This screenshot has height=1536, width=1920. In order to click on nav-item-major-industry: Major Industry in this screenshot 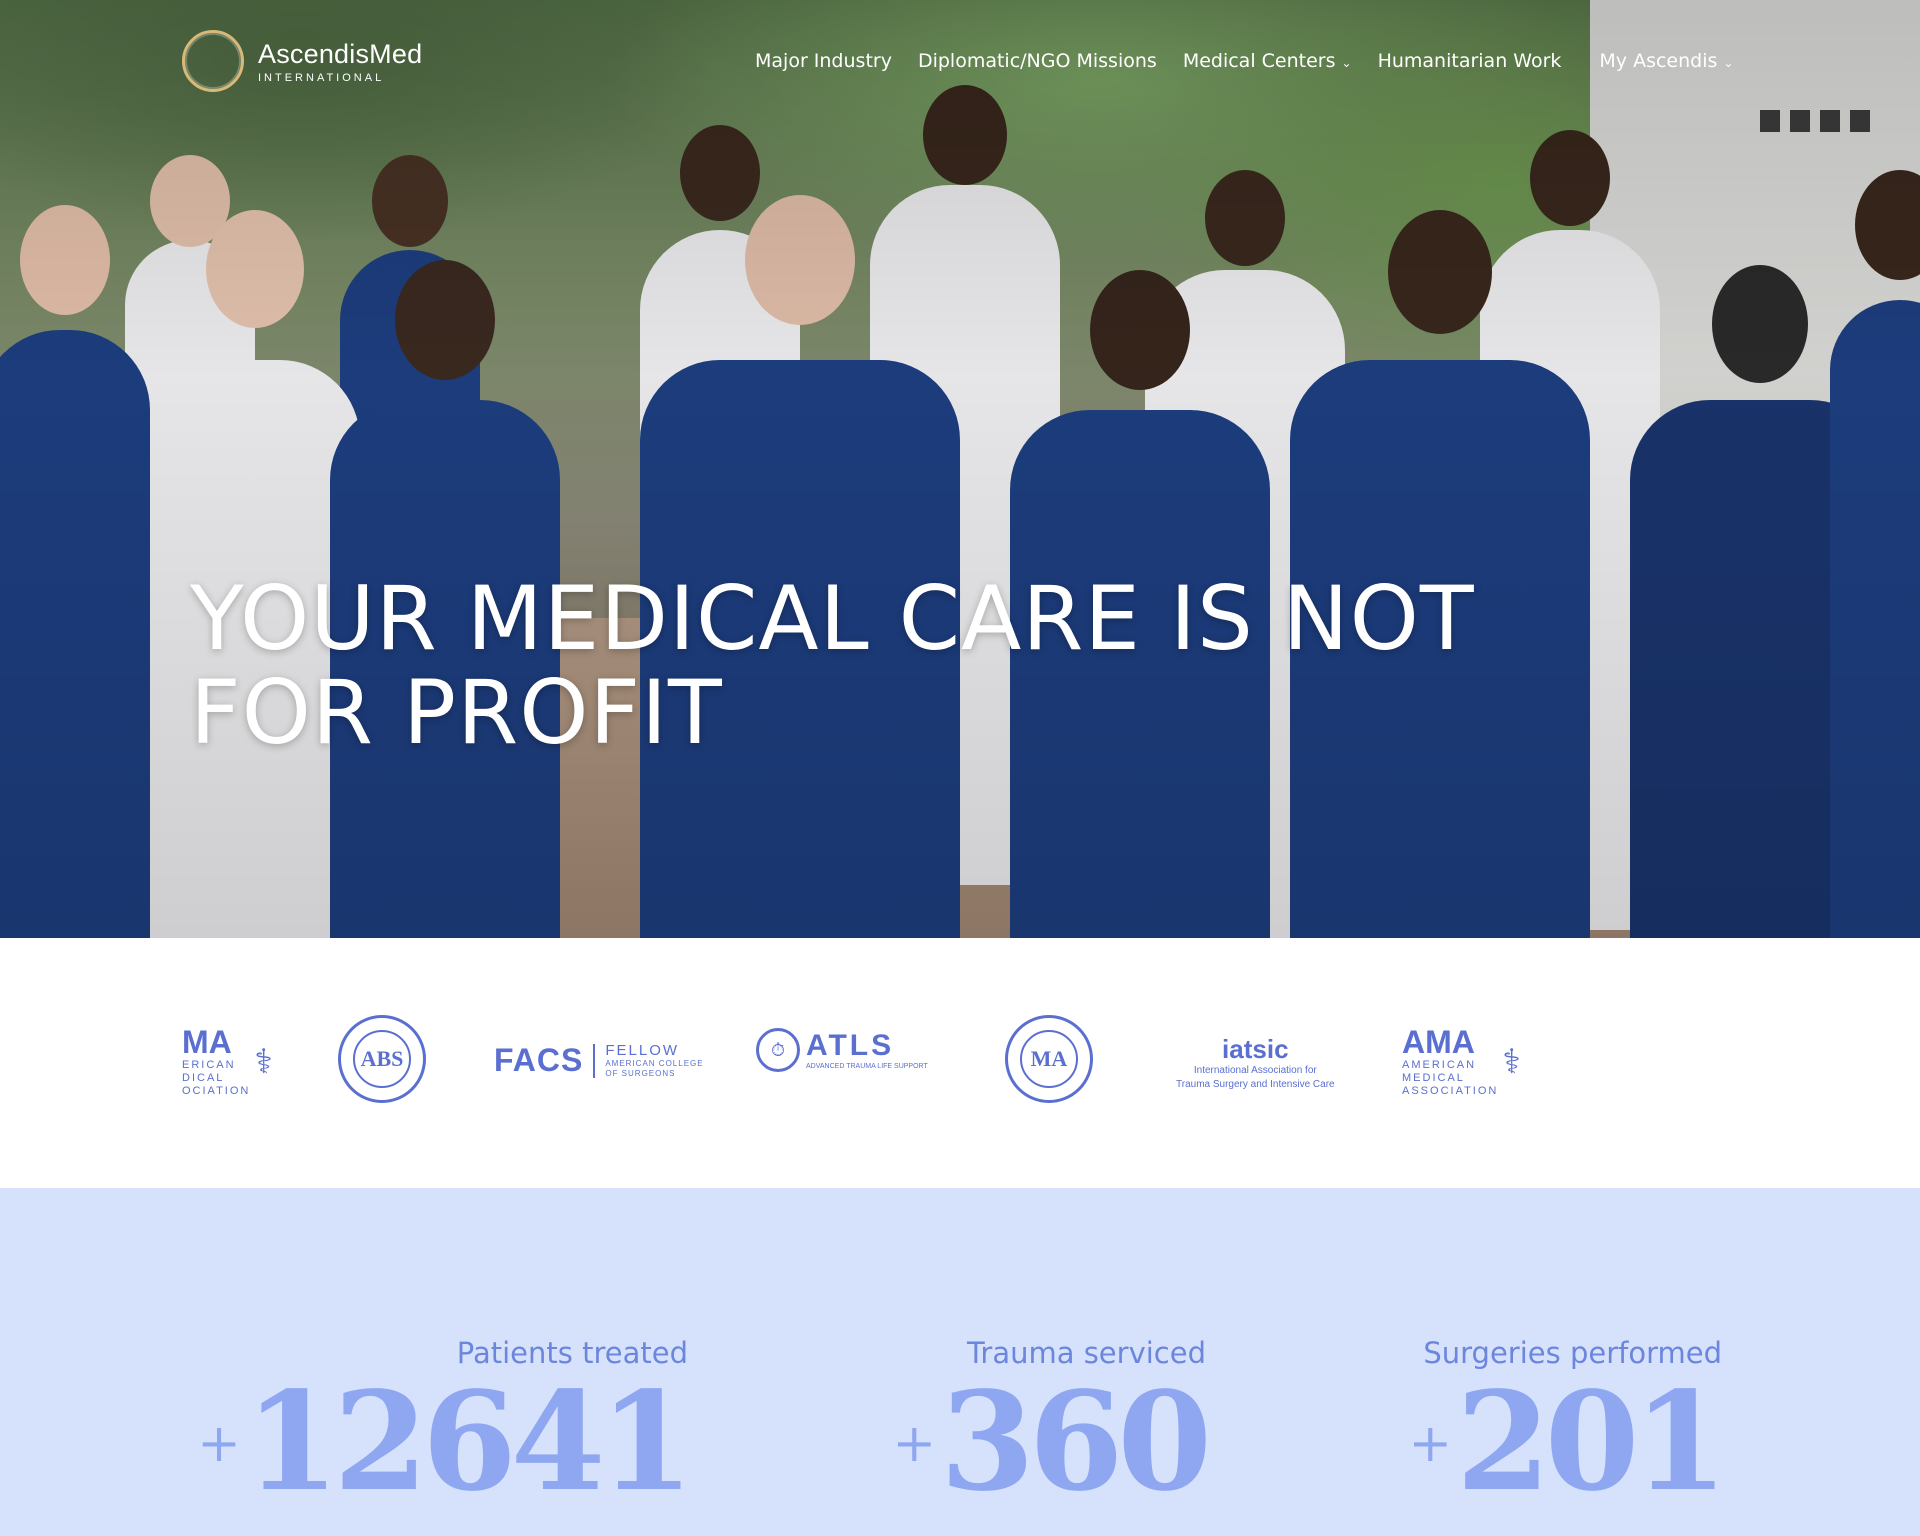, I will do `click(823, 61)`.